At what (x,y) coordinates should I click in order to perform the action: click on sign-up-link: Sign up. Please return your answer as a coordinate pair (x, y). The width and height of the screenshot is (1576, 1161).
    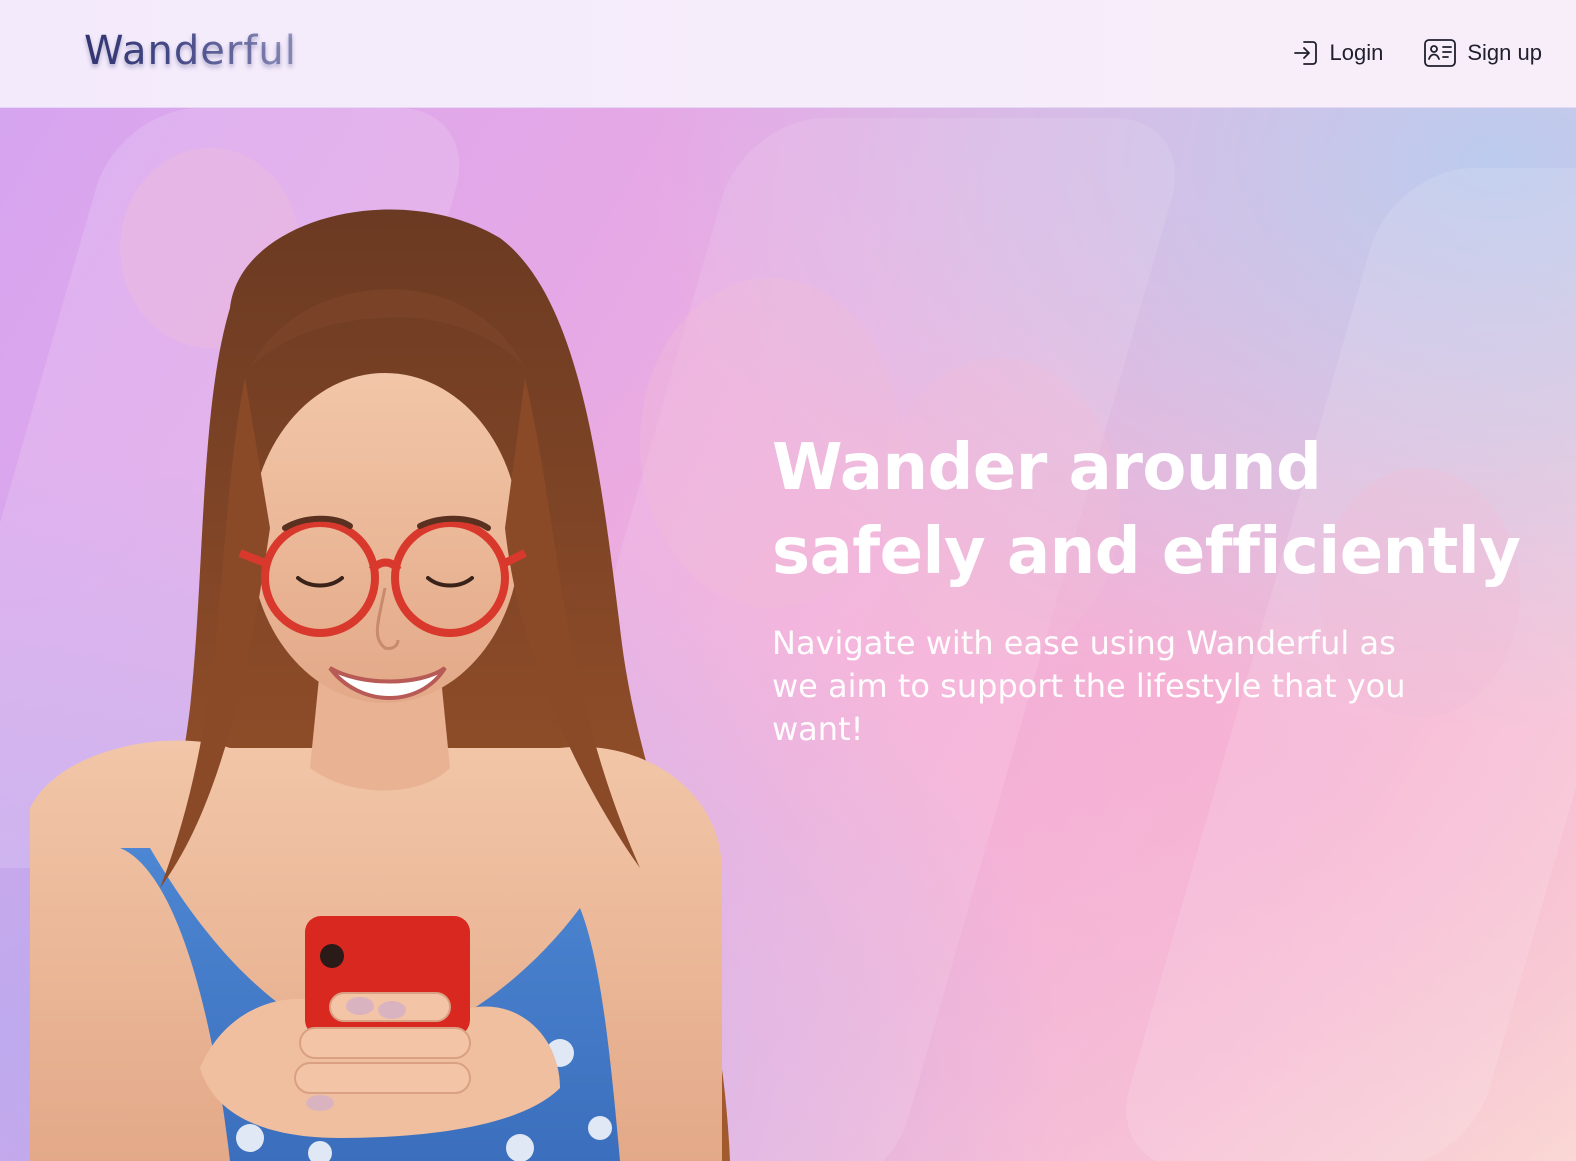
    Looking at the image, I should click on (1482, 53).